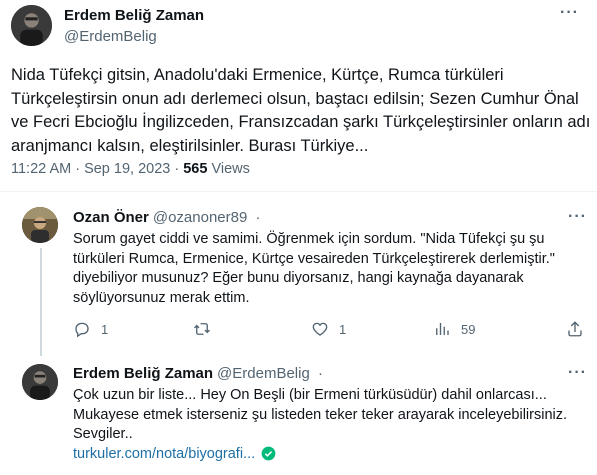 The height and width of the screenshot is (475, 597). What do you see at coordinates (143, 373) in the screenshot?
I see `reply-author-name: Erdem Beliğ Zaman` at bounding box center [143, 373].